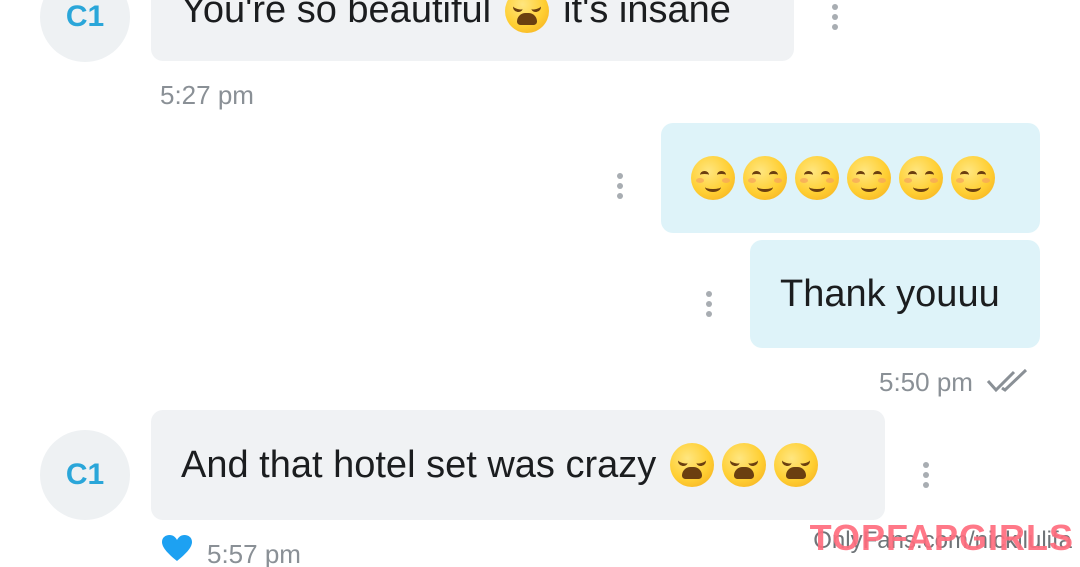  I want to click on double-check-icon, so click(1007, 380).